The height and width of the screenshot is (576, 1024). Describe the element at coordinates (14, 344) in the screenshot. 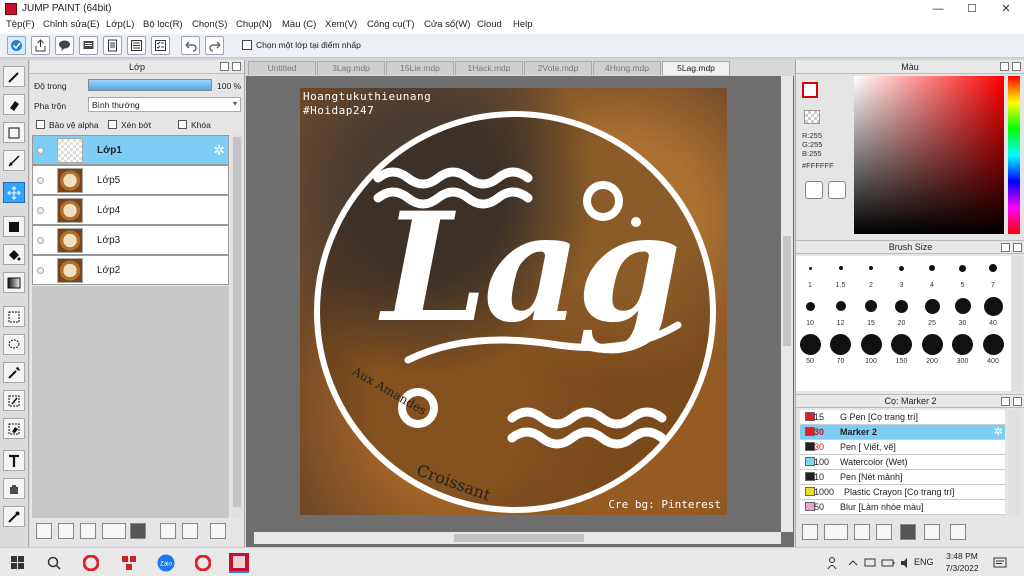

I see `tool-lasso` at that location.